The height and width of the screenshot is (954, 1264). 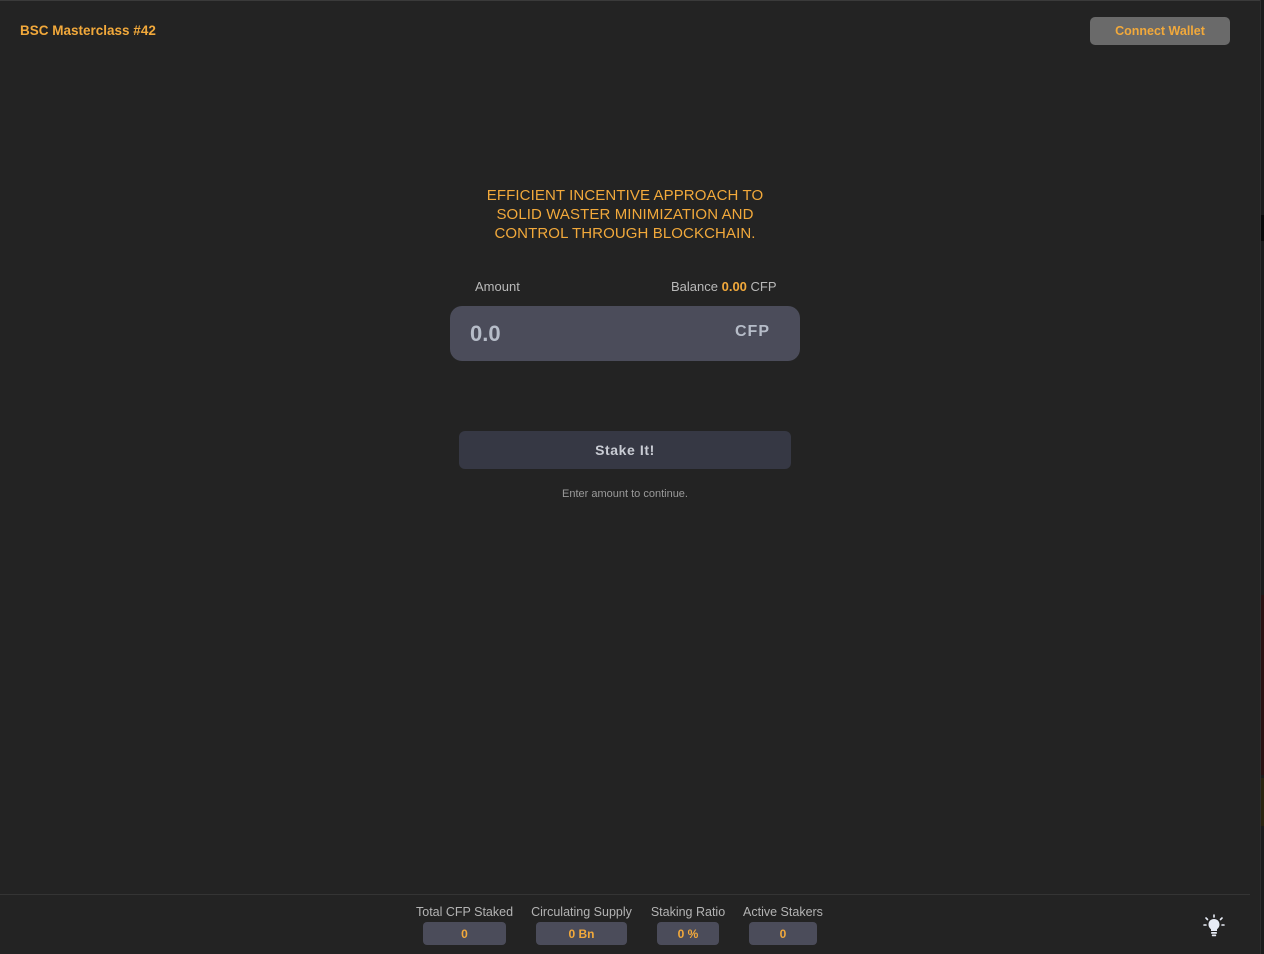 What do you see at coordinates (783, 912) in the screenshot?
I see `stat-label: Active Stakers` at bounding box center [783, 912].